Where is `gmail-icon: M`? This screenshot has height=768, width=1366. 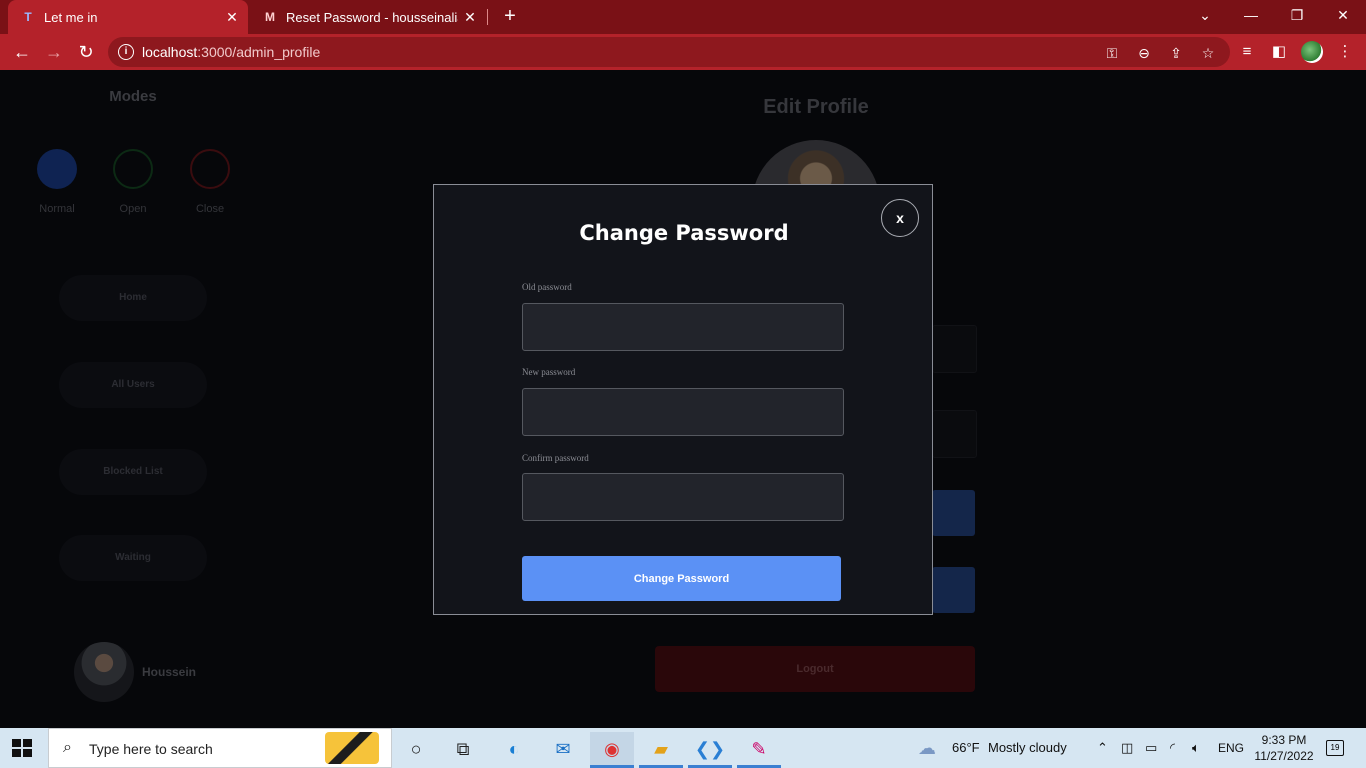 gmail-icon: M is located at coordinates (270, 17).